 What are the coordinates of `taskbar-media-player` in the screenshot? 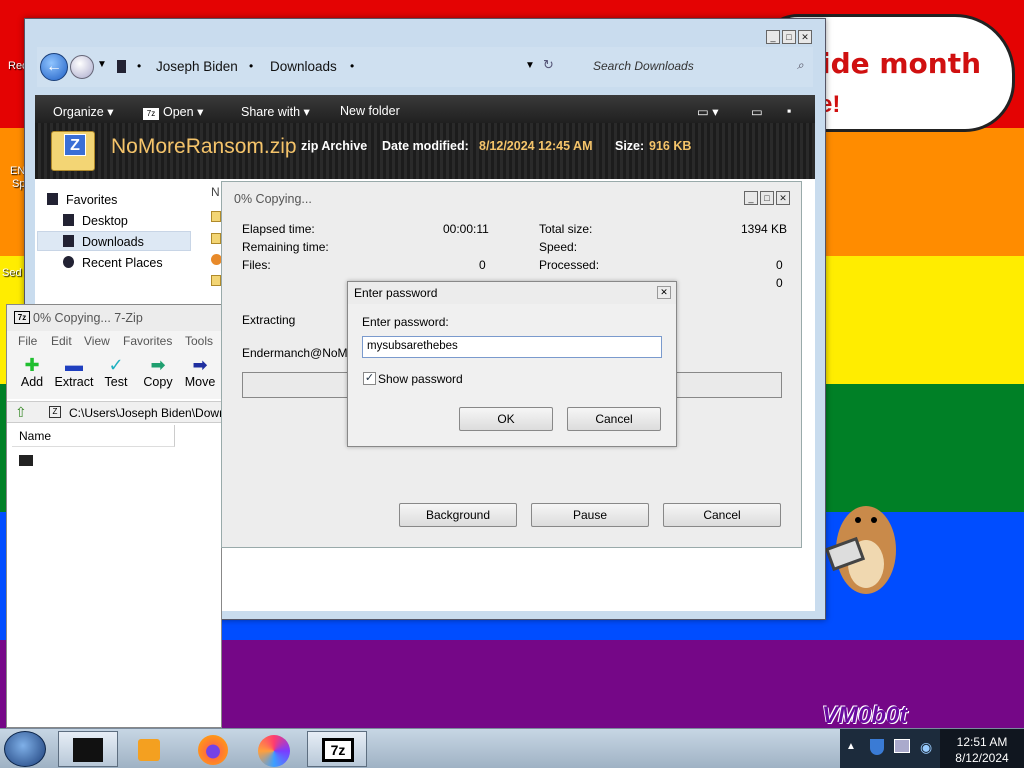 It's located at (150, 749).